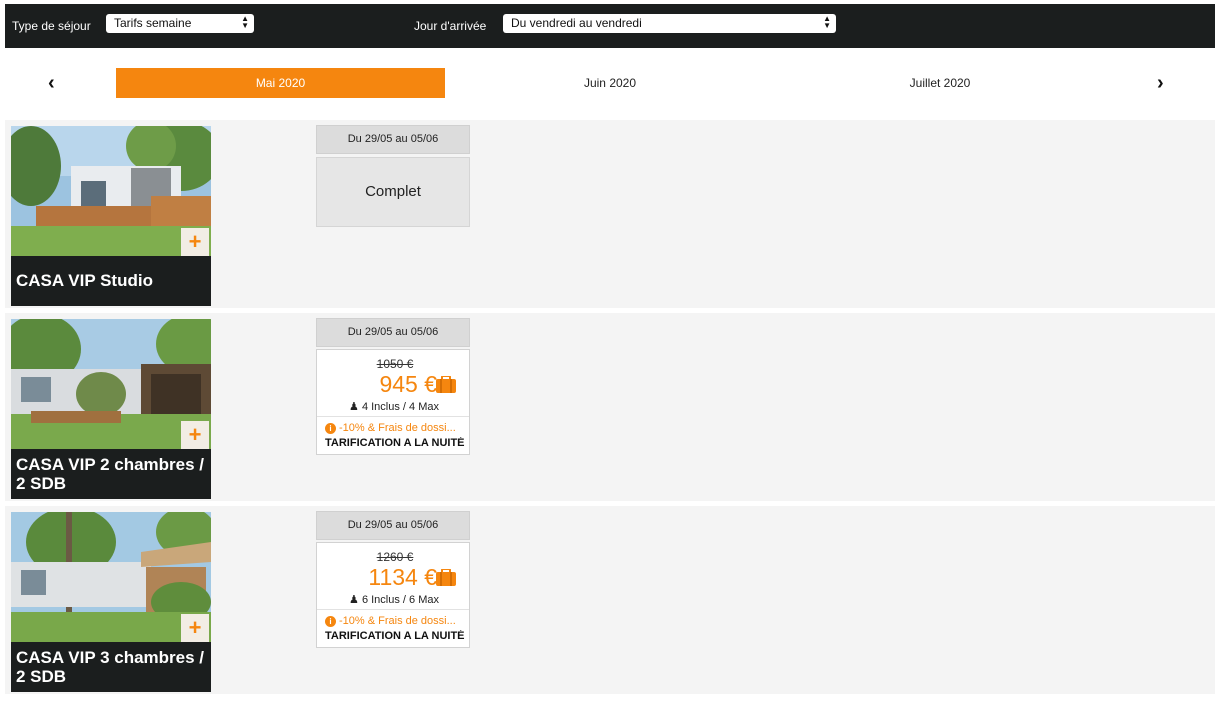 This screenshot has height=703, width=1224. I want to click on chevron-left-icon: ‹, so click(51, 83).